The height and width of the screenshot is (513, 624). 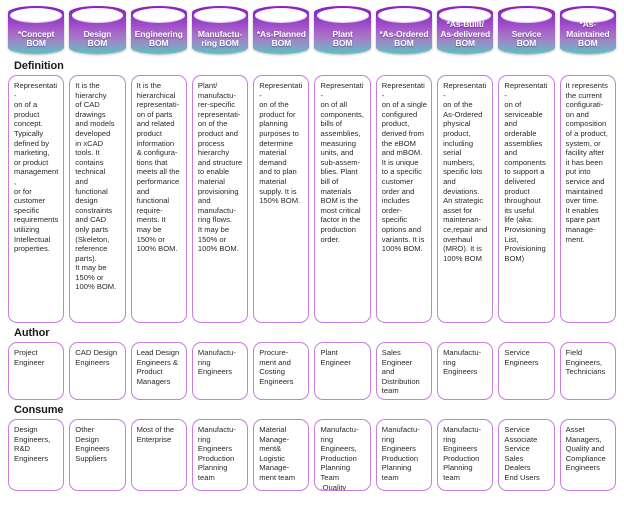 I want to click on bom-cylinder-label: Plant BOM, so click(x=342, y=38).